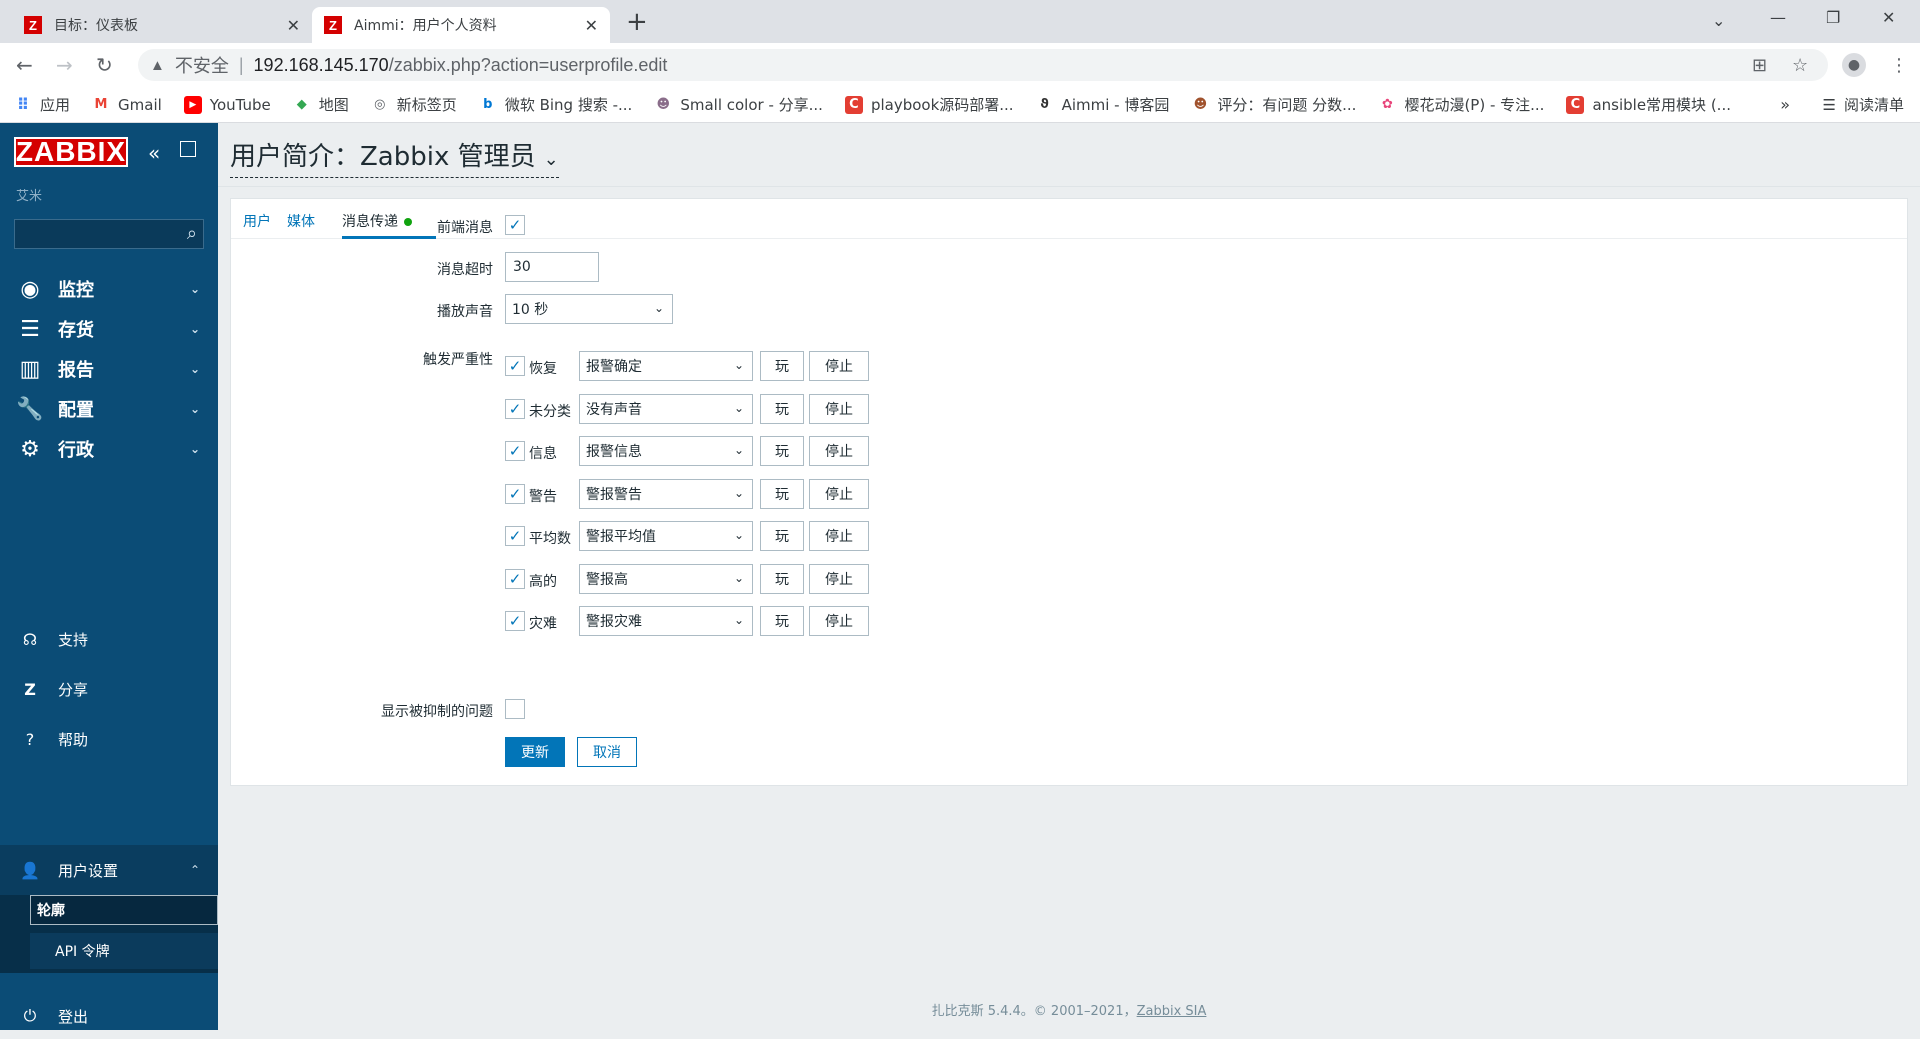 Image resolution: width=1920 pixels, height=1039 pixels. Describe the element at coordinates (1778, 17) in the screenshot. I see `minimize-icon: —` at that location.